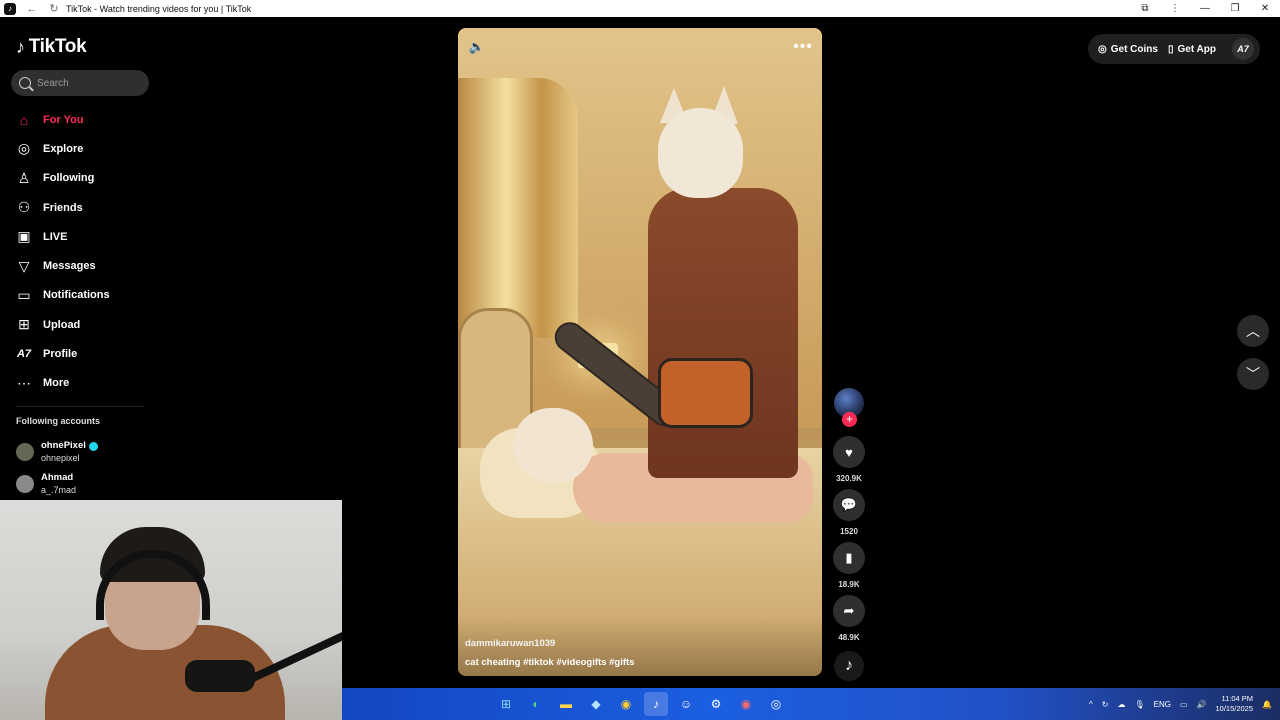 The image size is (1280, 720). I want to click on sync-icon: ↻, so click(1105, 704).